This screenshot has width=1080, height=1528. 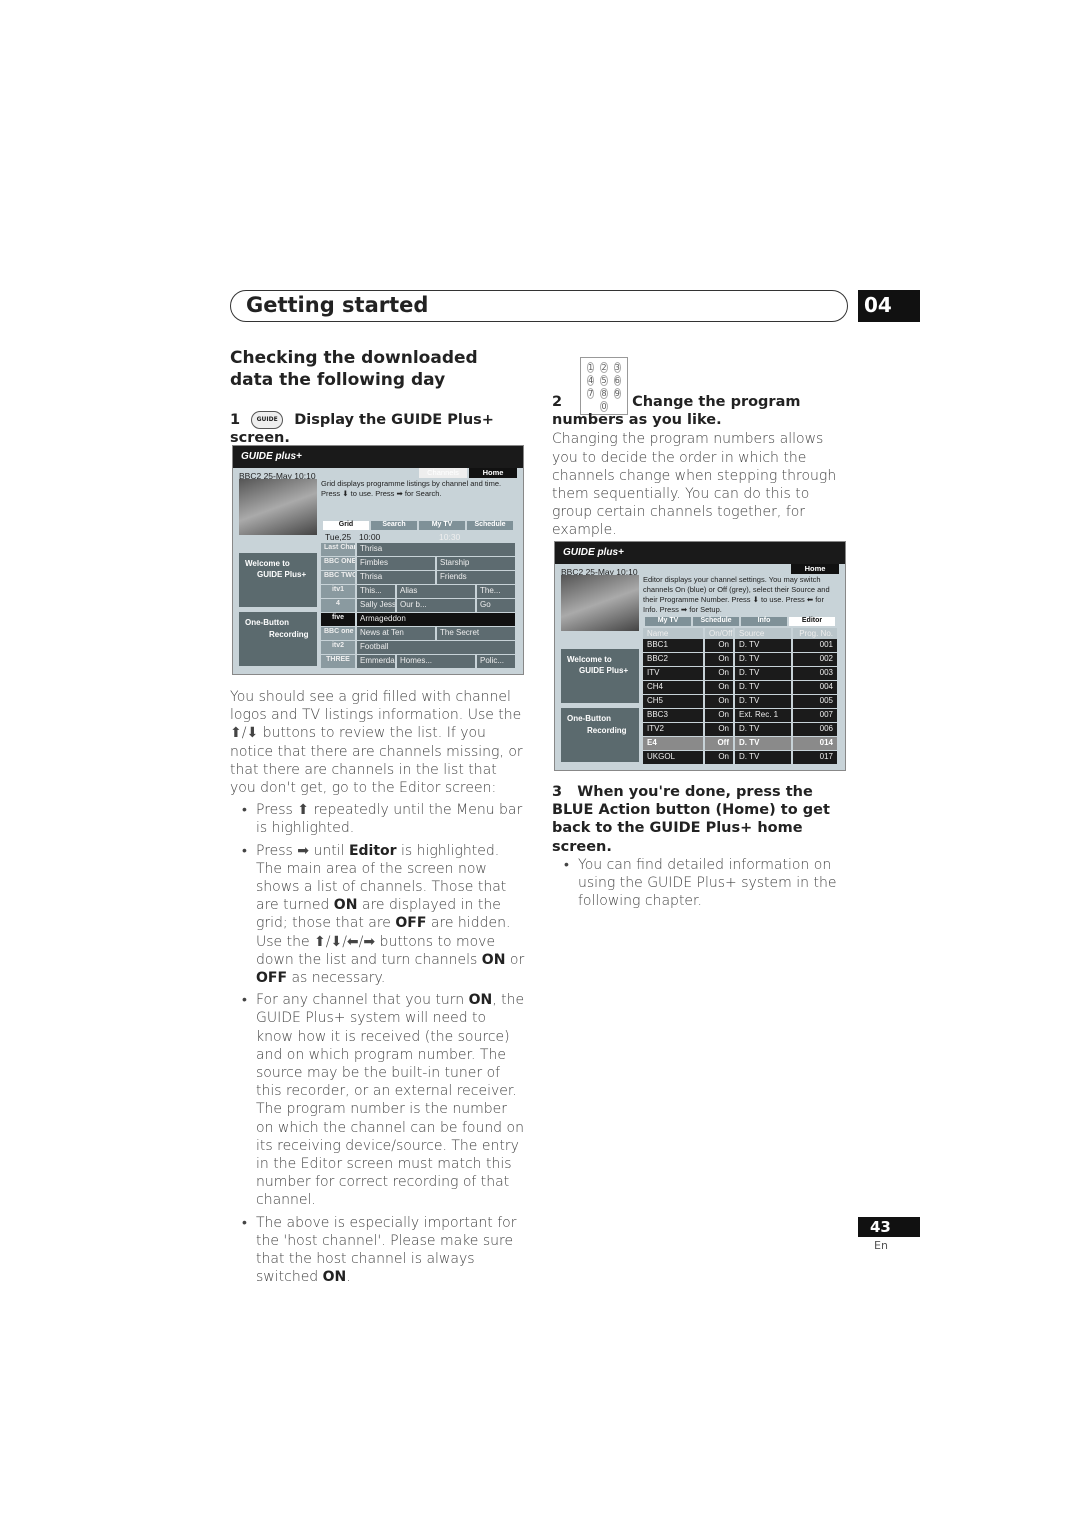 I want to click on cell: ITV2, so click(x=673, y=729).